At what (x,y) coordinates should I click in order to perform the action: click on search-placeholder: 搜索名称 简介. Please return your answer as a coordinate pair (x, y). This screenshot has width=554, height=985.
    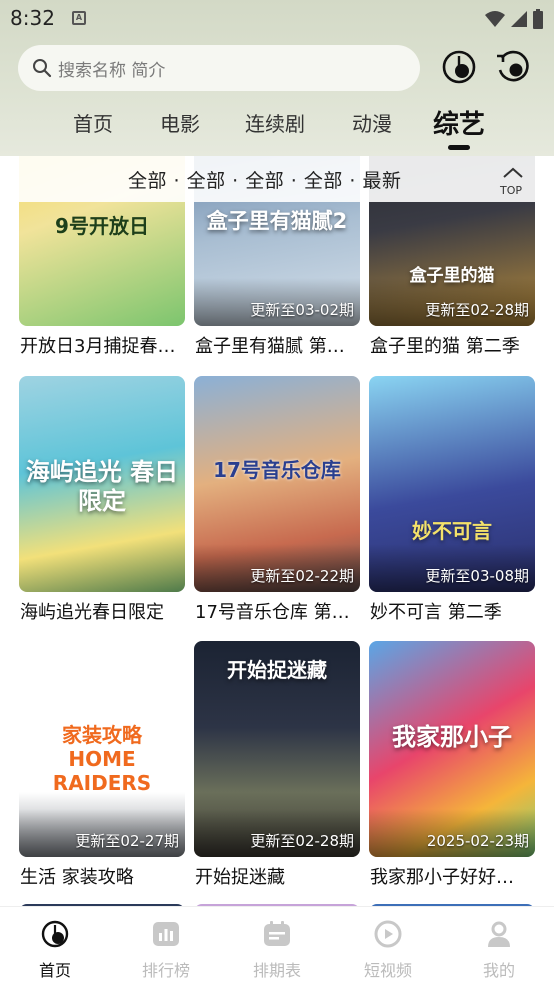
    Looking at the image, I should click on (112, 70).